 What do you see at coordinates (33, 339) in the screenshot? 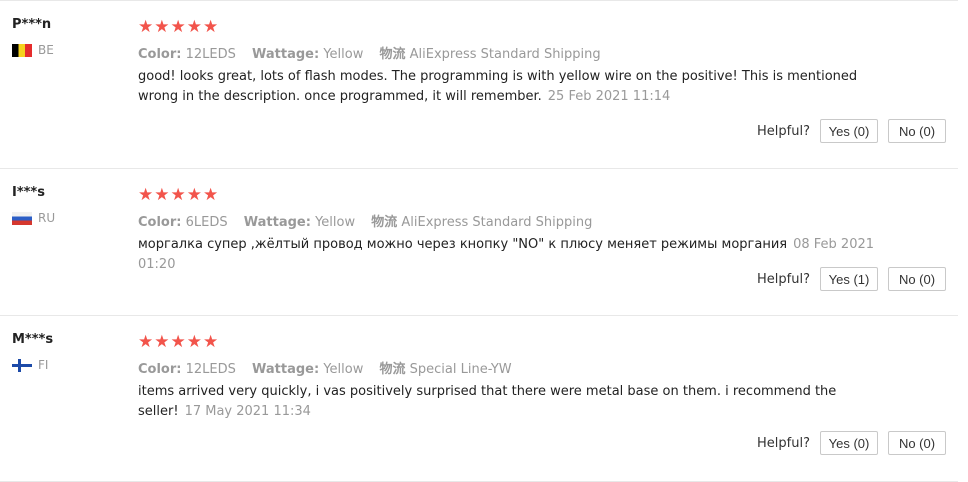
I see `reviewer-name: M***s` at bounding box center [33, 339].